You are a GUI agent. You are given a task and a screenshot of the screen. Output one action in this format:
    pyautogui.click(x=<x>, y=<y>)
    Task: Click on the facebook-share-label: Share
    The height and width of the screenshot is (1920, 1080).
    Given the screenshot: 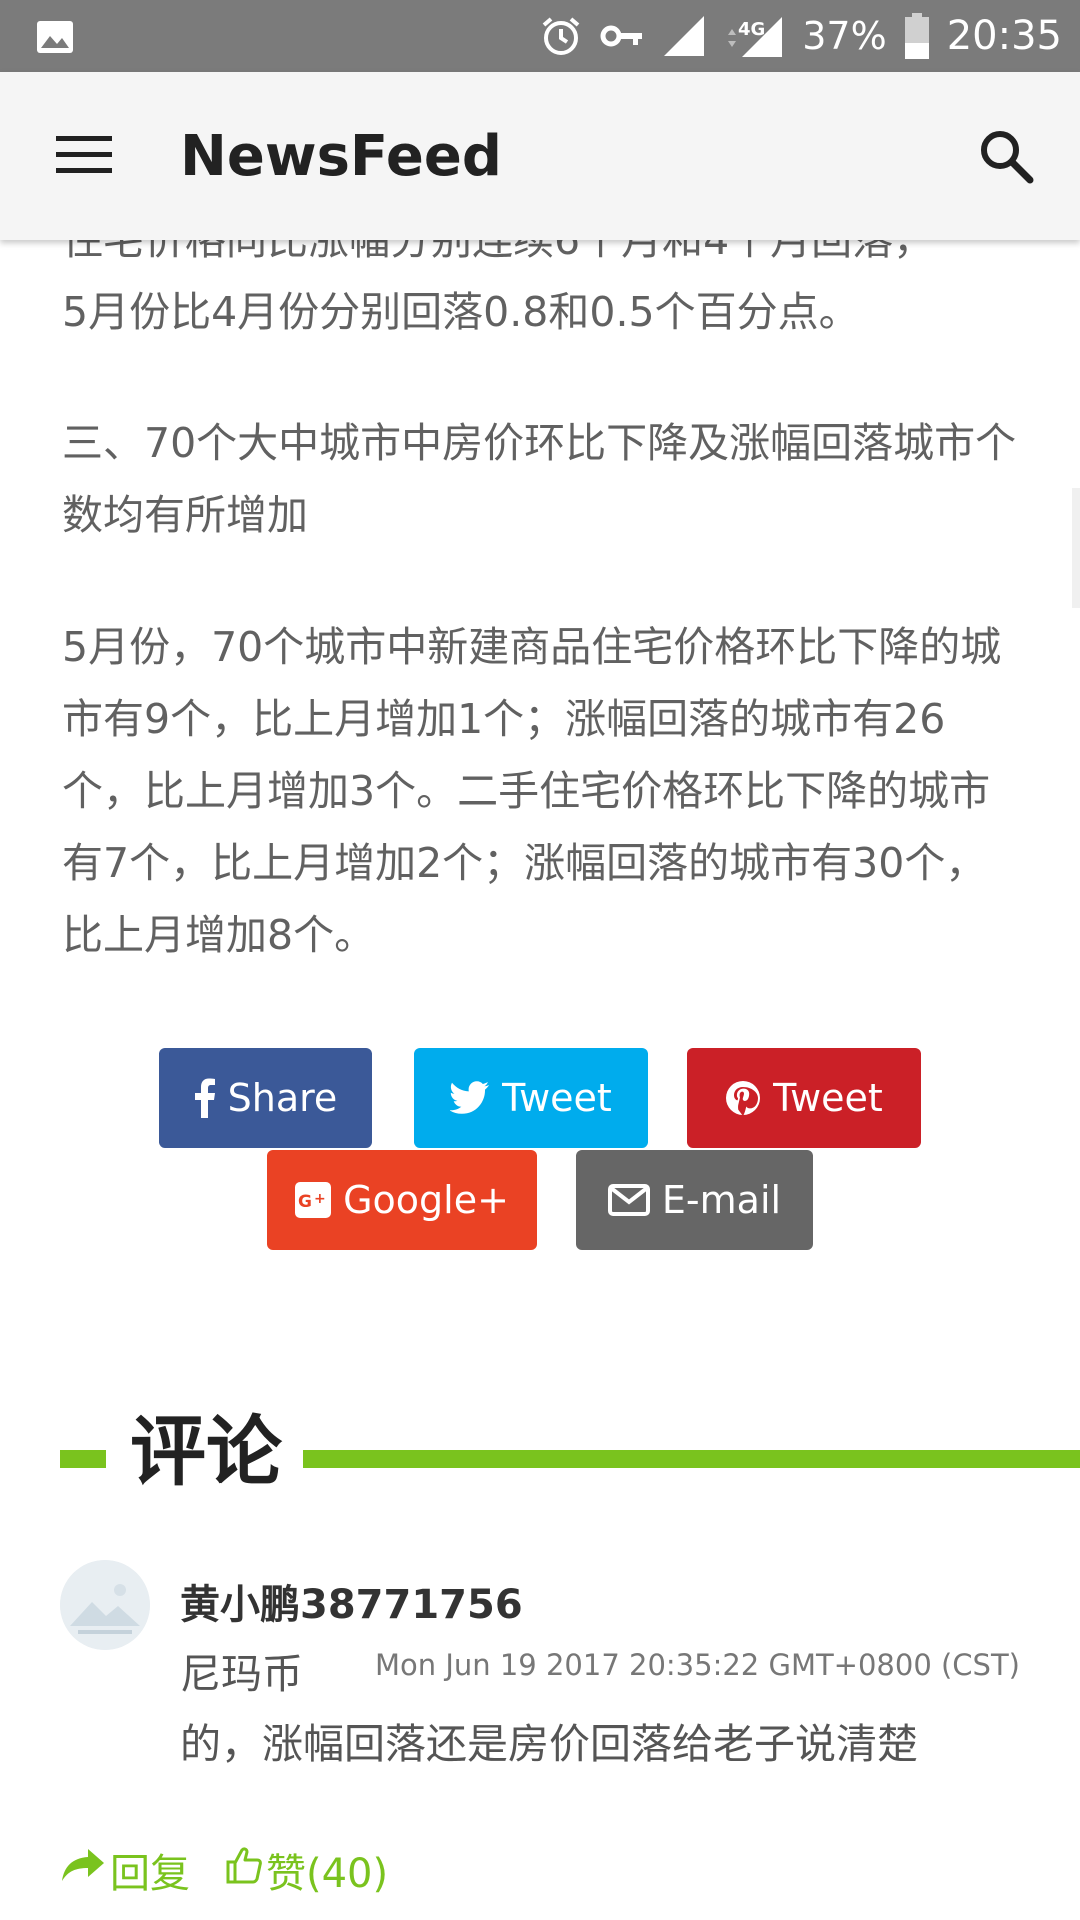 What is the action you would take?
    pyautogui.click(x=282, y=1098)
    